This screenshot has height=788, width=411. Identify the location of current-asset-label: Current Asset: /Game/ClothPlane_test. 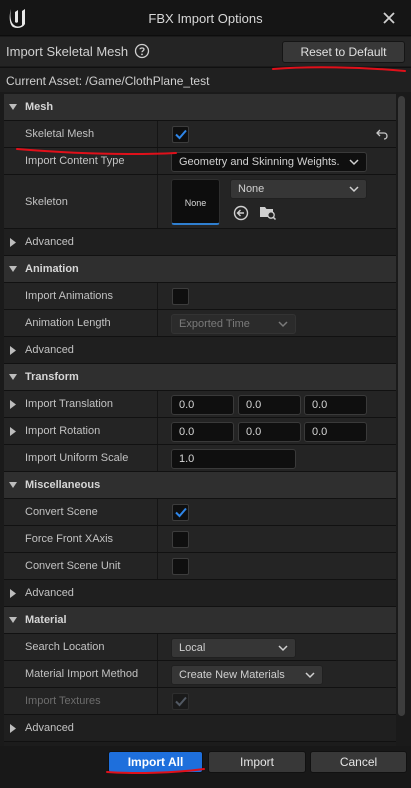
(108, 81).